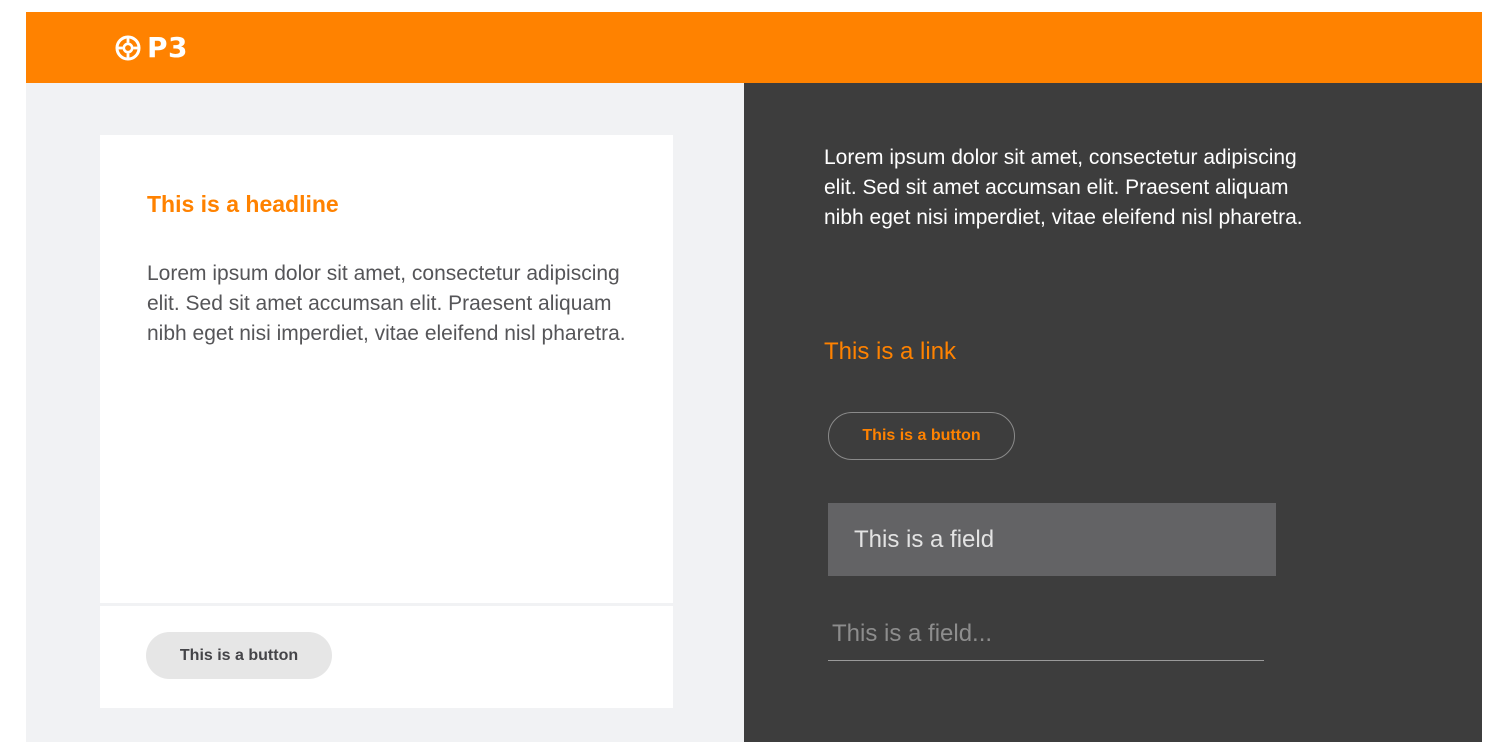  Describe the element at coordinates (128, 47) in the screenshot. I see `gear-icon` at that location.